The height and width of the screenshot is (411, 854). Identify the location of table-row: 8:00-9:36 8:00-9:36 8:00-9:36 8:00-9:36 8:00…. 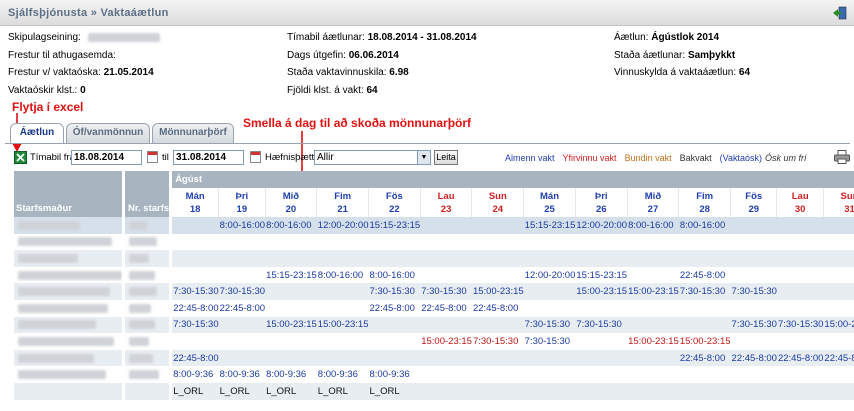
(434, 374).